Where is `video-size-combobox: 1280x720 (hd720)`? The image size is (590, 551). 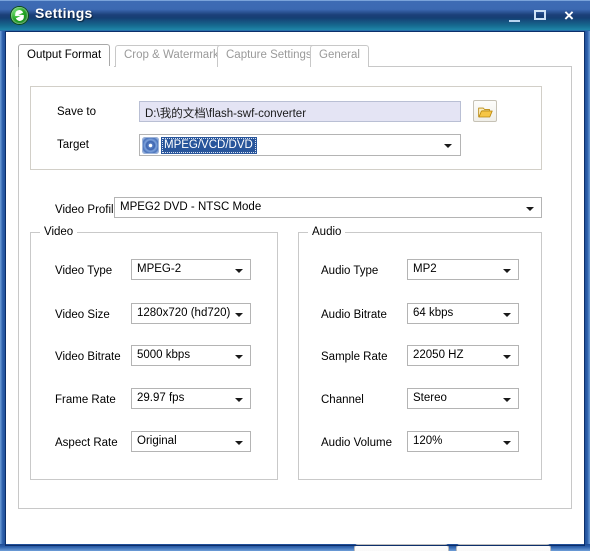 video-size-combobox: 1280x720 (hd720) is located at coordinates (191, 313).